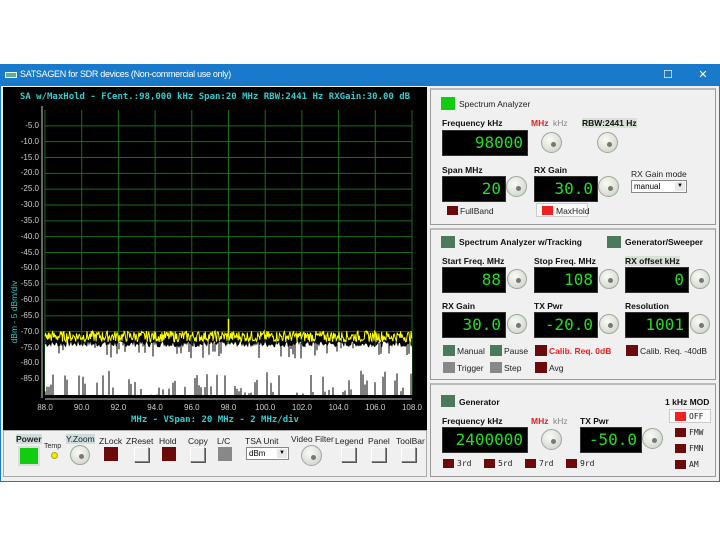  I want to click on lc-toggle, so click(225, 454).